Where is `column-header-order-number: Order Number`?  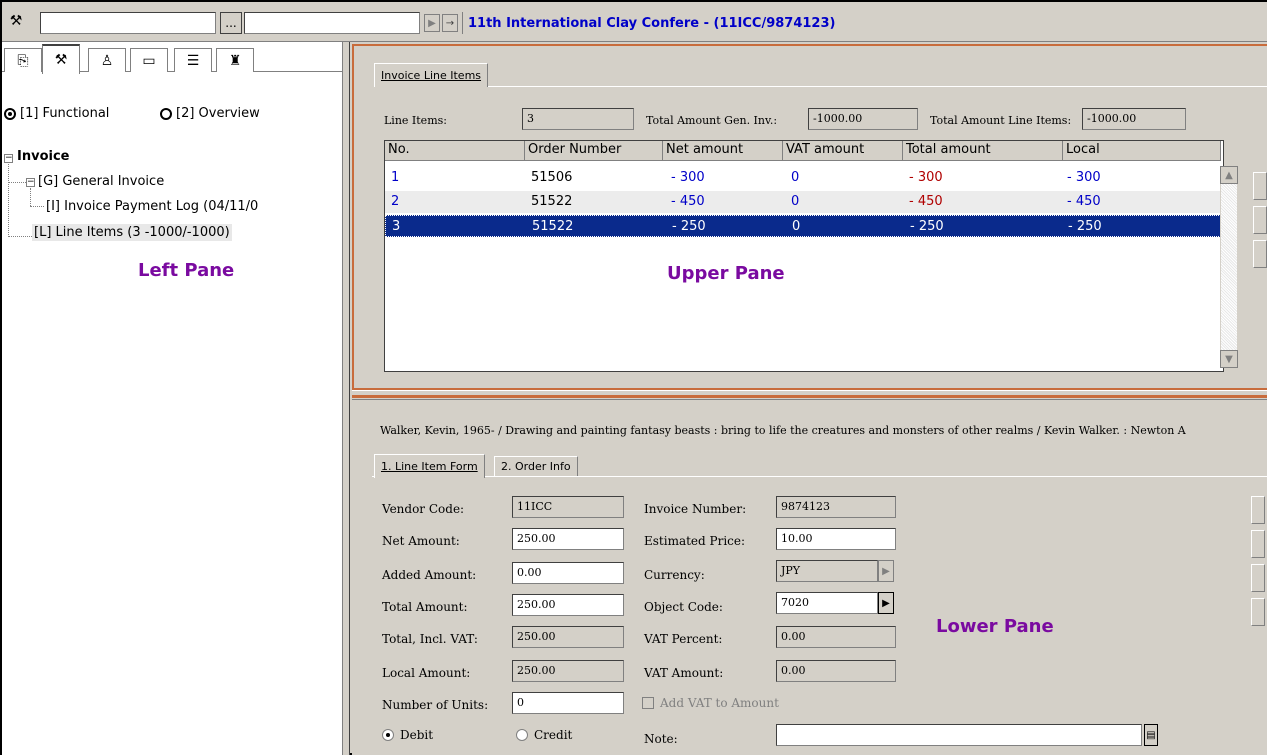 column-header-order-number: Order Number is located at coordinates (594, 151).